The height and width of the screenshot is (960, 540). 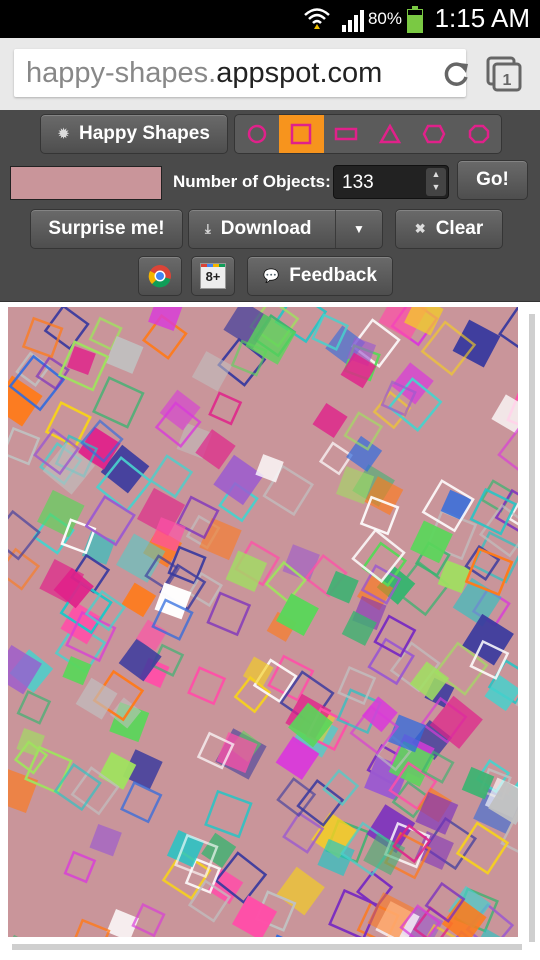 I want to click on shape-octagon-button, so click(x=479, y=134).